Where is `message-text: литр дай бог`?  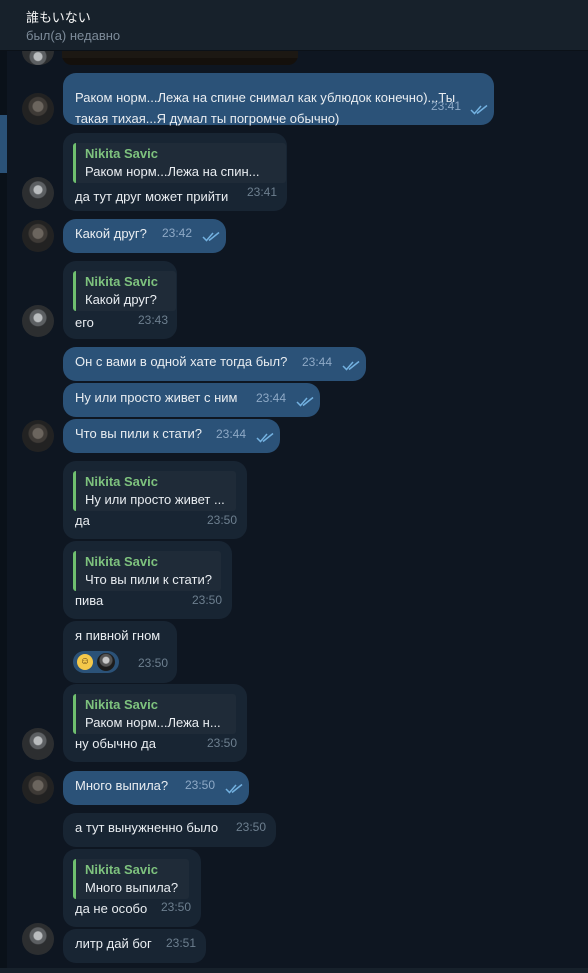 message-text: литр дай бог is located at coordinates (113, 943).